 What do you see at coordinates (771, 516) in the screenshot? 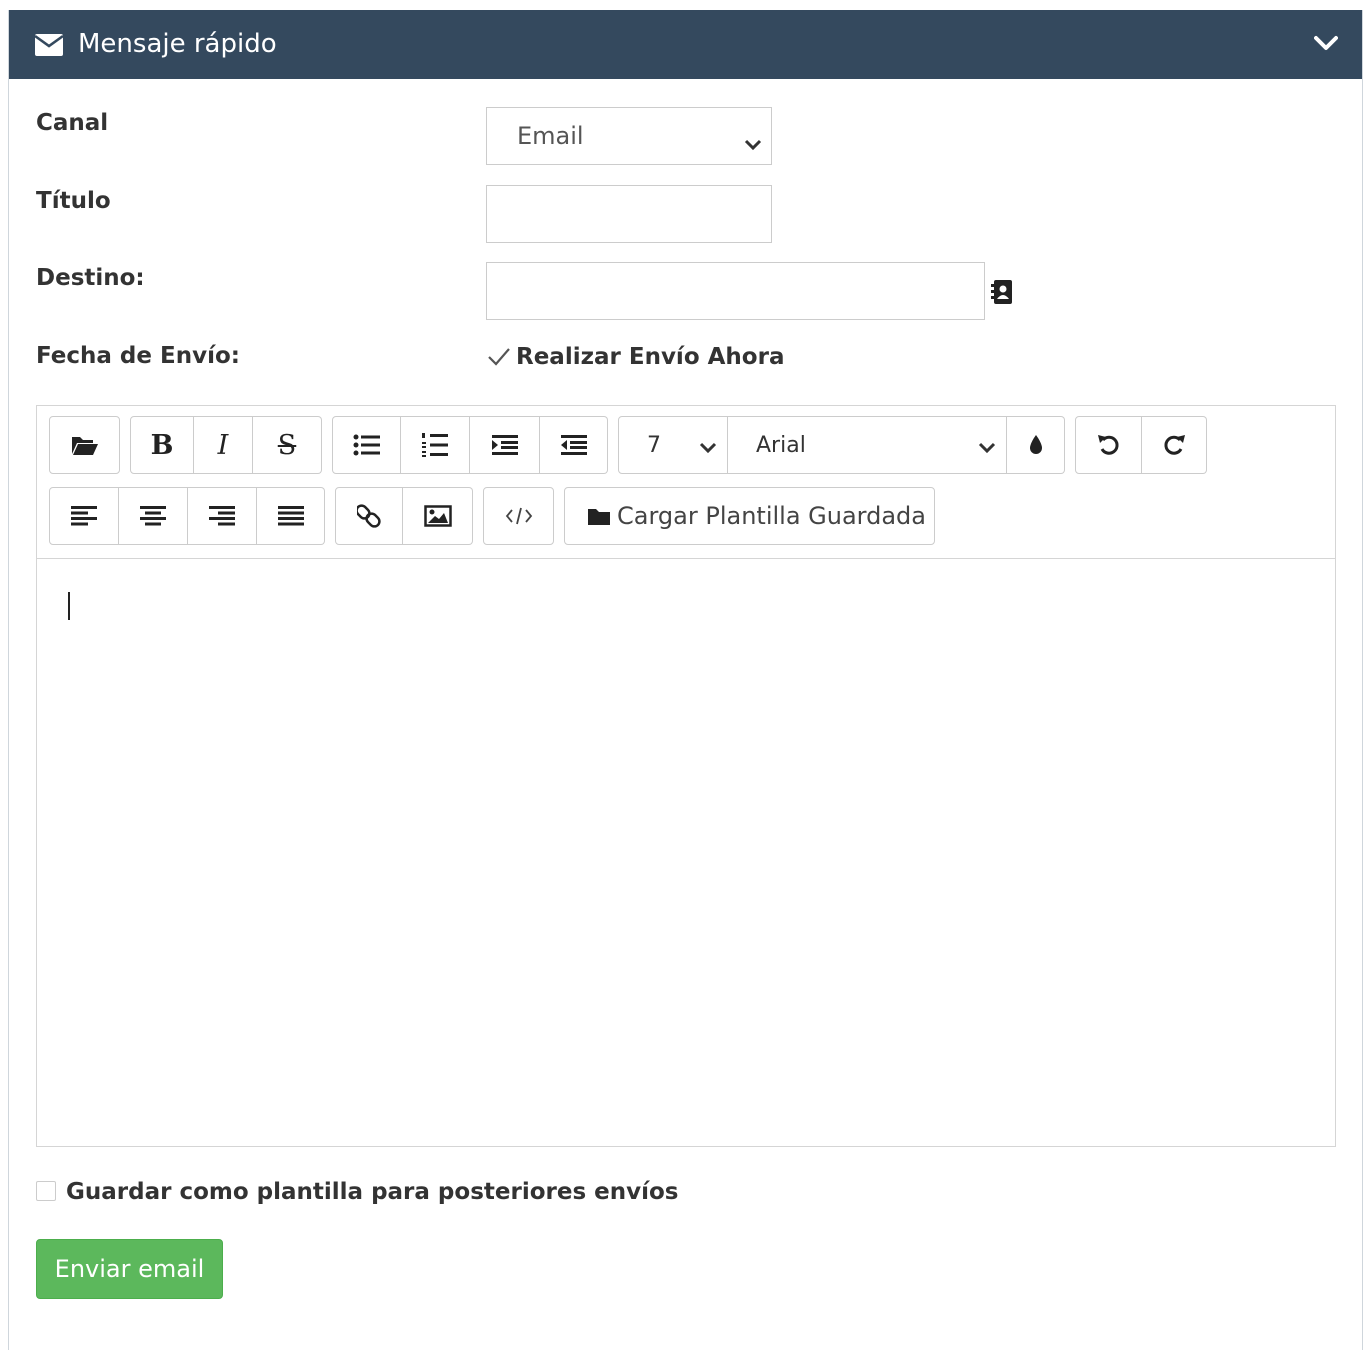
I see `load-saved-template-label: Cargar Plantilla Guardada` at bounding box center [771, 516].